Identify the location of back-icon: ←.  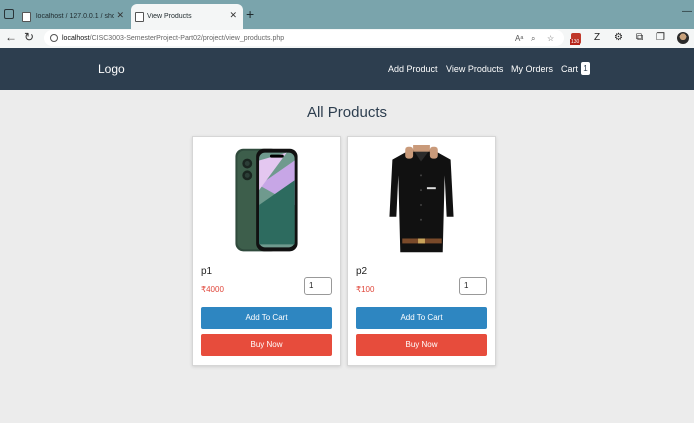
(11, 37).